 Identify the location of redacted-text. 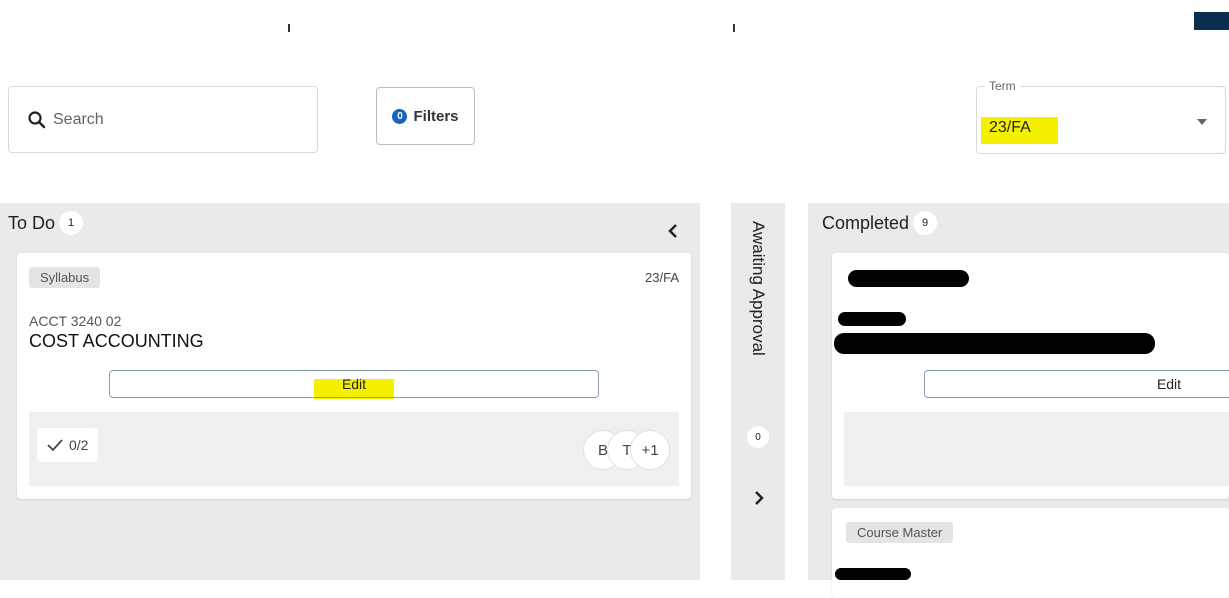
(873, 574).